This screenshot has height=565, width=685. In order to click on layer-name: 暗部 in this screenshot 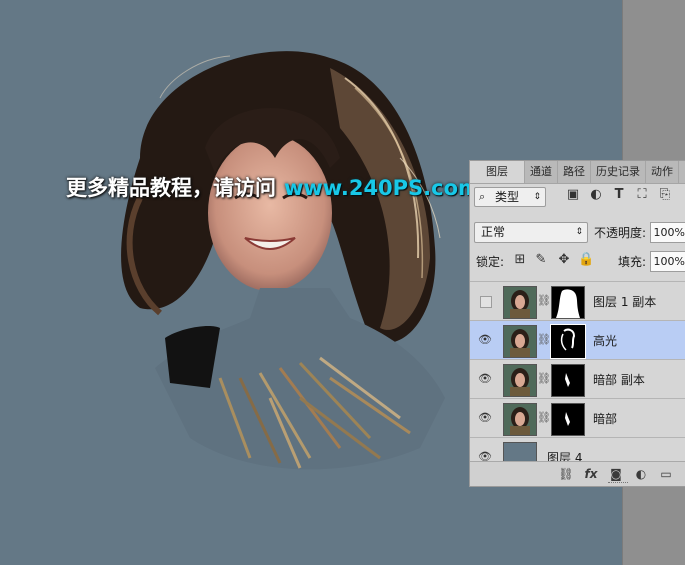, I will do `click(605, 418)`.